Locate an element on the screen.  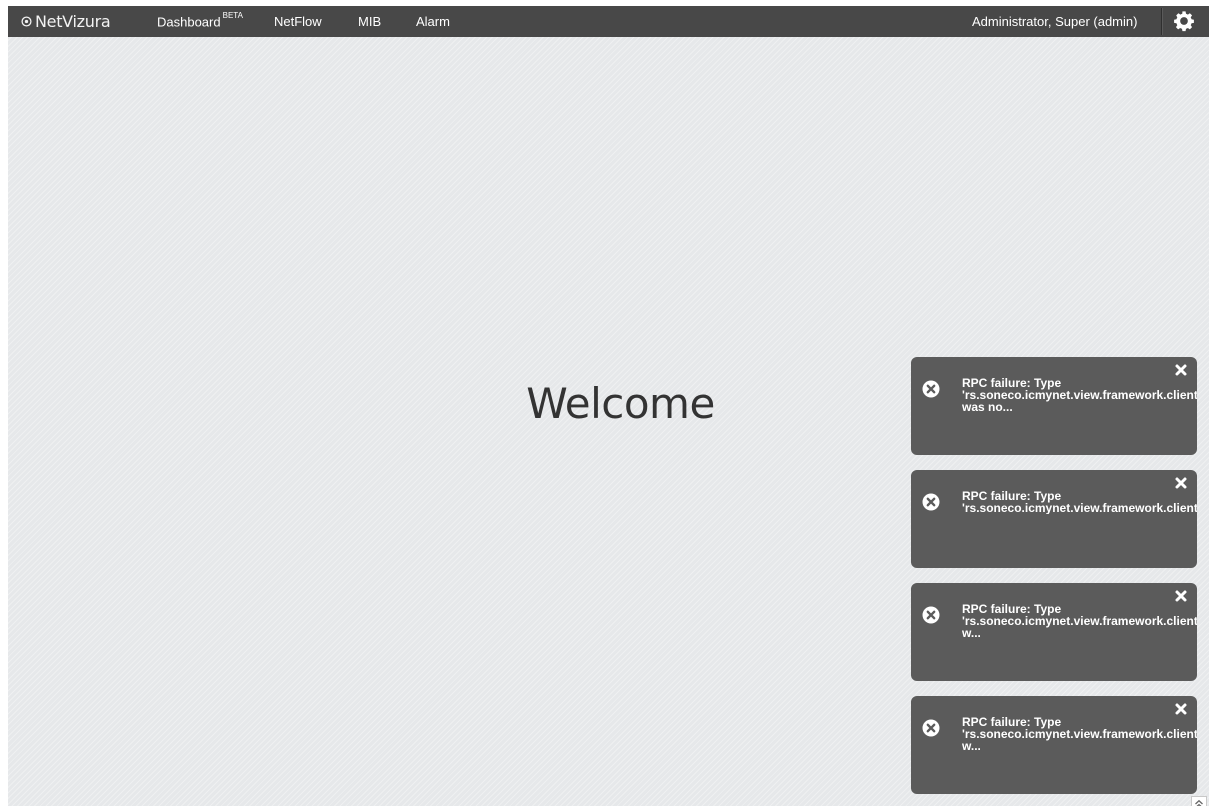
nav-netflow: NetFlow is located at coordinates (298, 21).